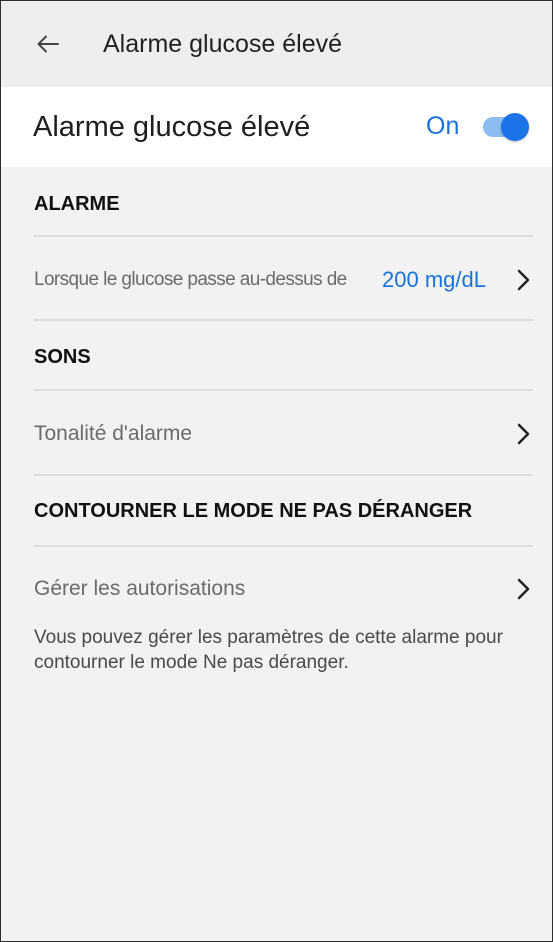 Image resolution: width=553 pixels, height=942 pixels. What do you see at coordinates (172, 126) in the screenshot?
I see `alarm-toggle-title: Alarme glucose élevé` at bounding box center [172, 126].